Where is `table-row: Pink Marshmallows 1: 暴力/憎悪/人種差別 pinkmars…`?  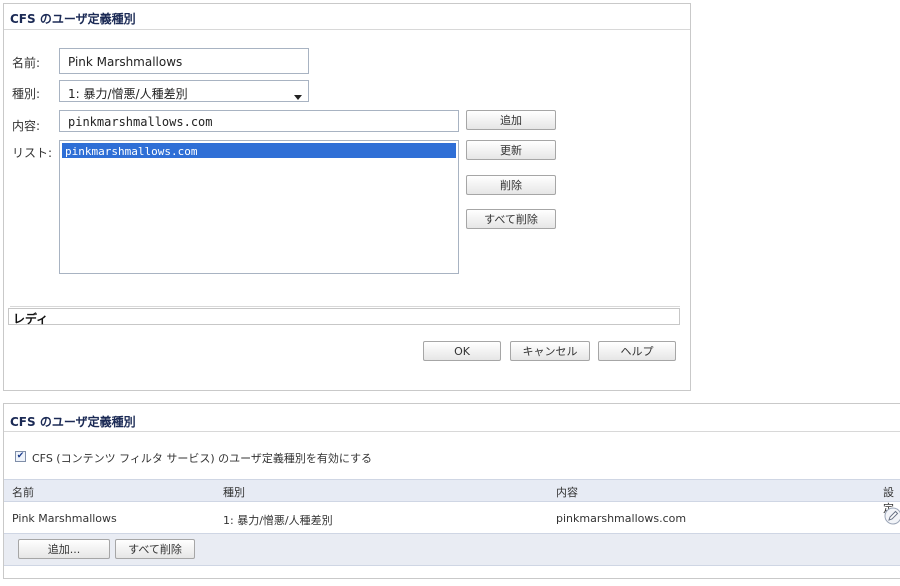
table-row: Pink Marshmallows 1: 暴力/憎悪/人種差別 pinkmars… is located at coordinates (452, 516).